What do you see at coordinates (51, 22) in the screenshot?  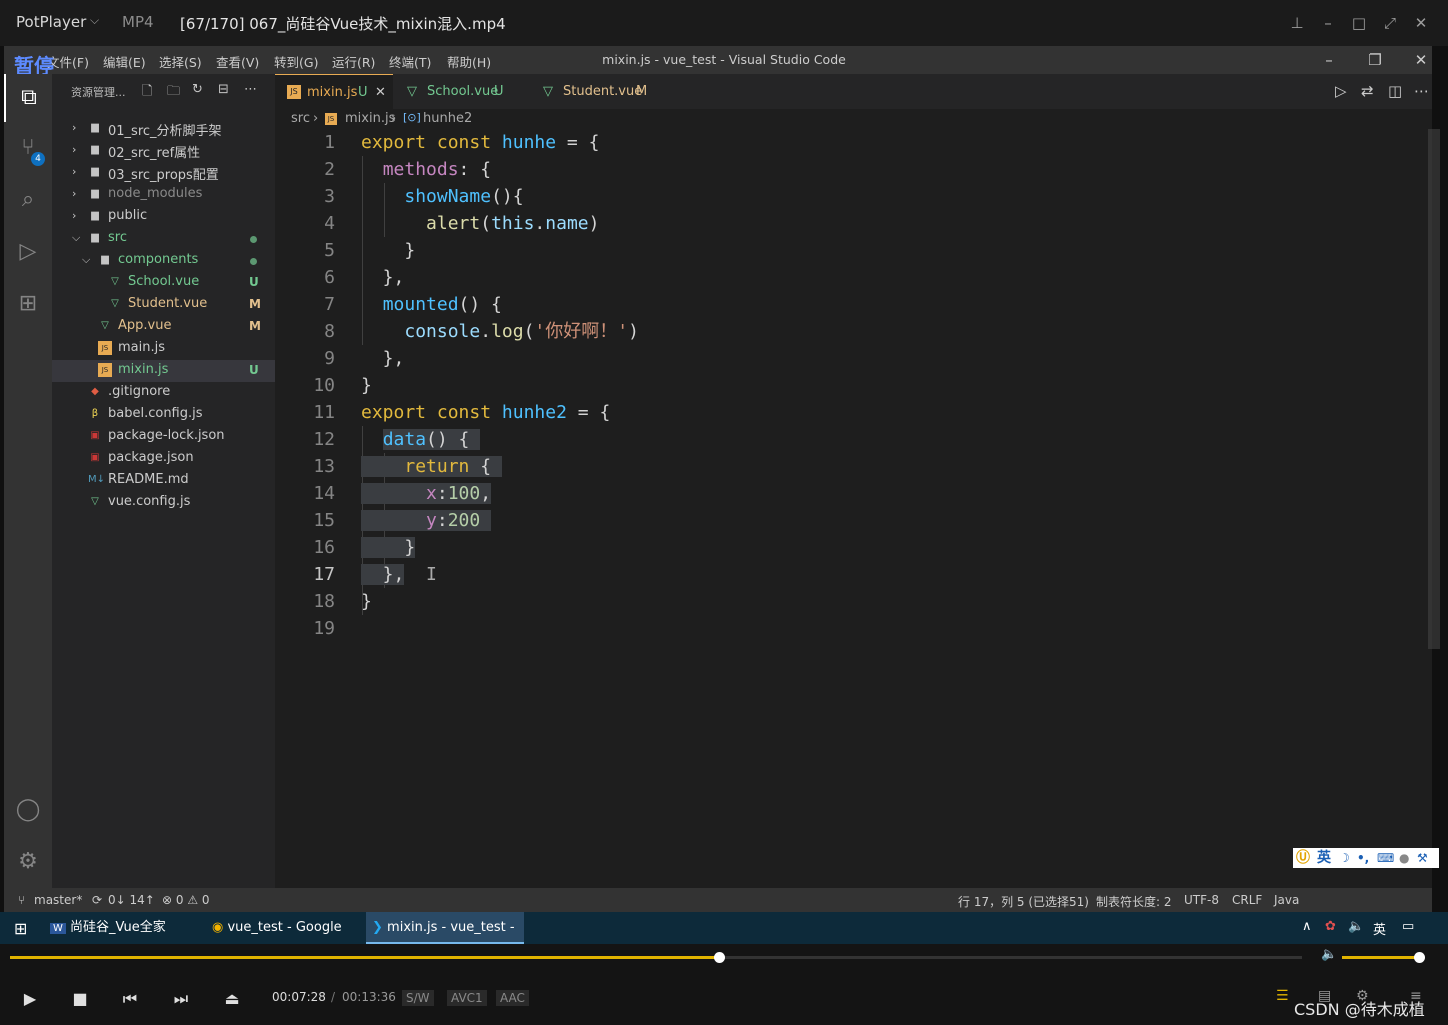 I see `player-logo: PotPlayer` at bounding box center [51, 22].